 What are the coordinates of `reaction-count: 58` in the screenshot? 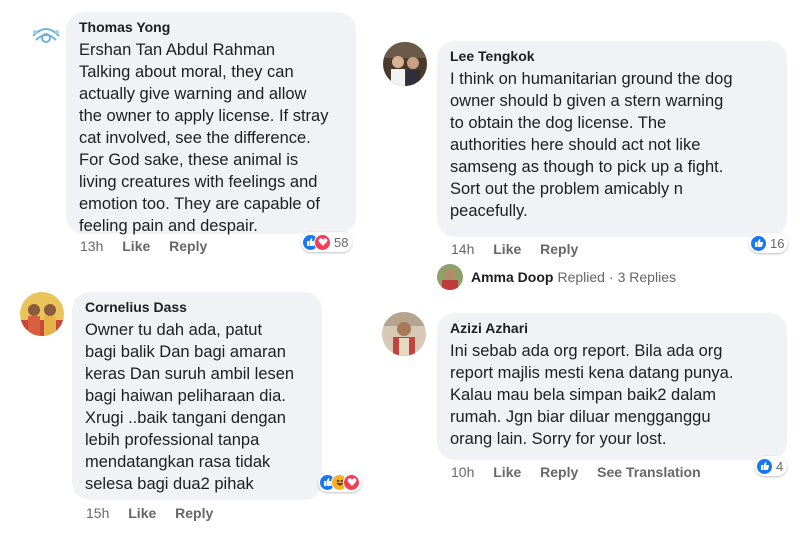 It's located at (341, 242).